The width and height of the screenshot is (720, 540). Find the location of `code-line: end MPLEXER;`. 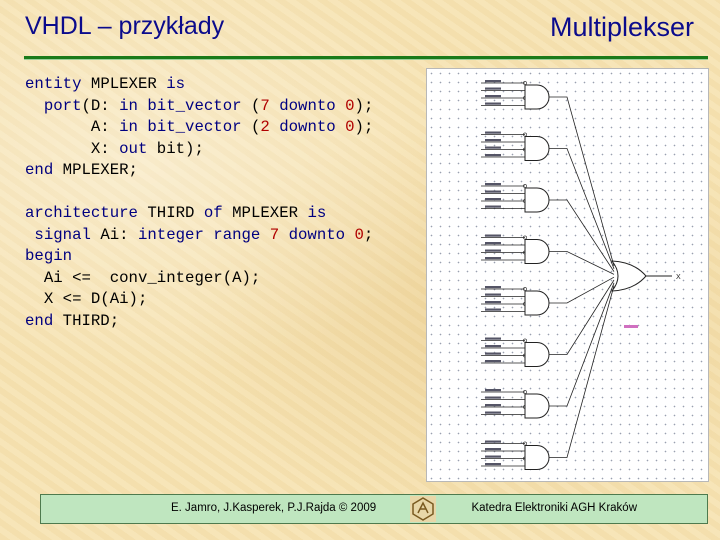

code-line: end MPLEXER; is located at coordinates (81, 170).